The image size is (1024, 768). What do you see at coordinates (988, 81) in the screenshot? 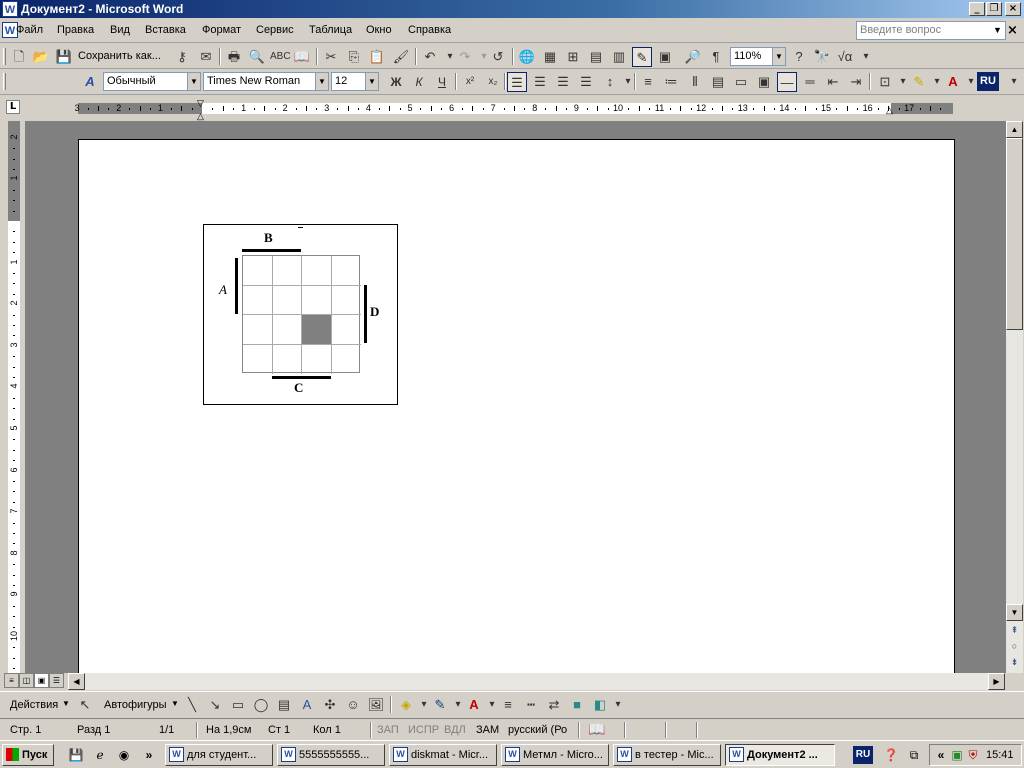
I see `language-badge: RU` at bounding box center [988, 81].